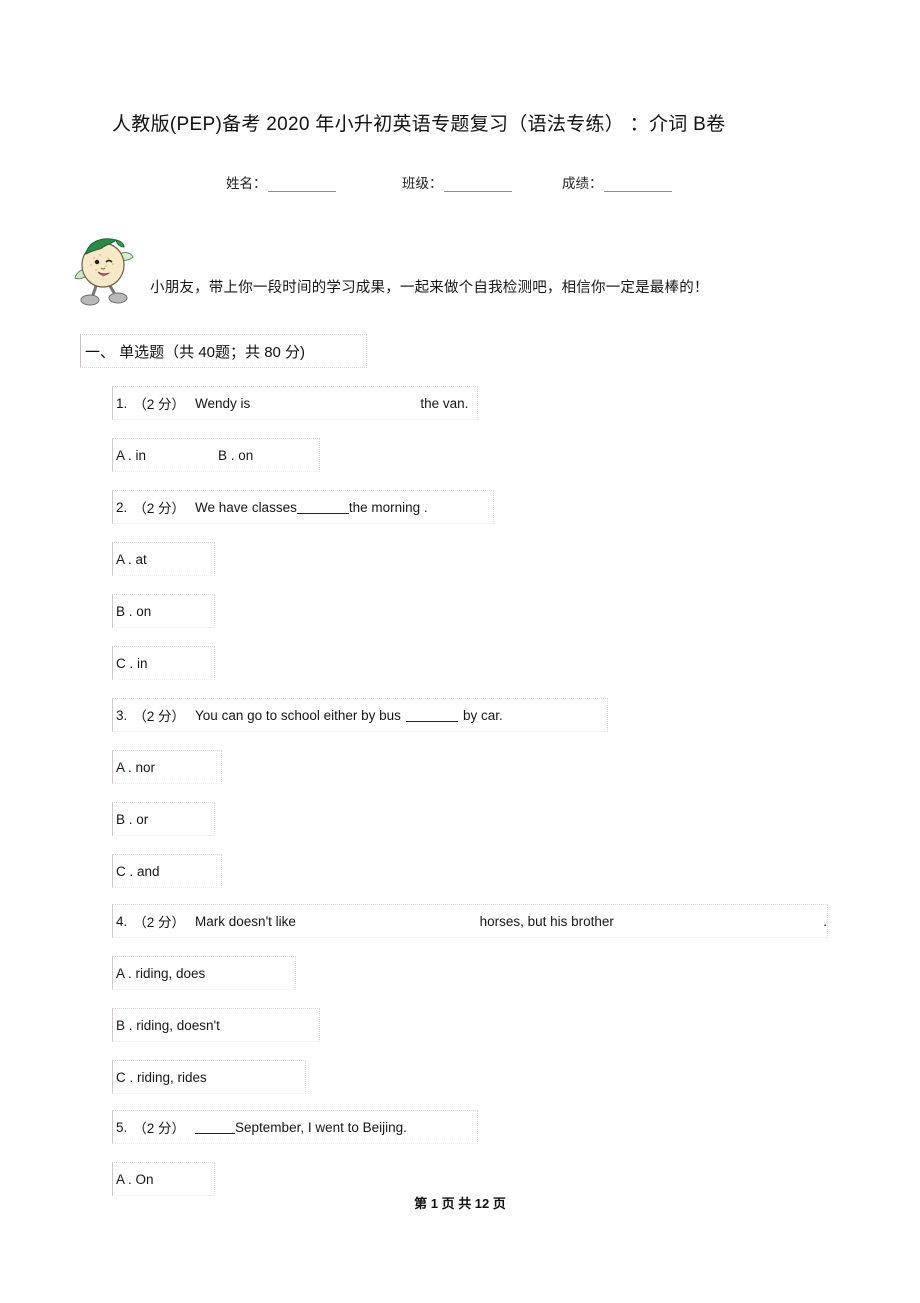 This screenshot has height=1303, width=920. I want to click on name-field: 姓名：, so click(281, 182).